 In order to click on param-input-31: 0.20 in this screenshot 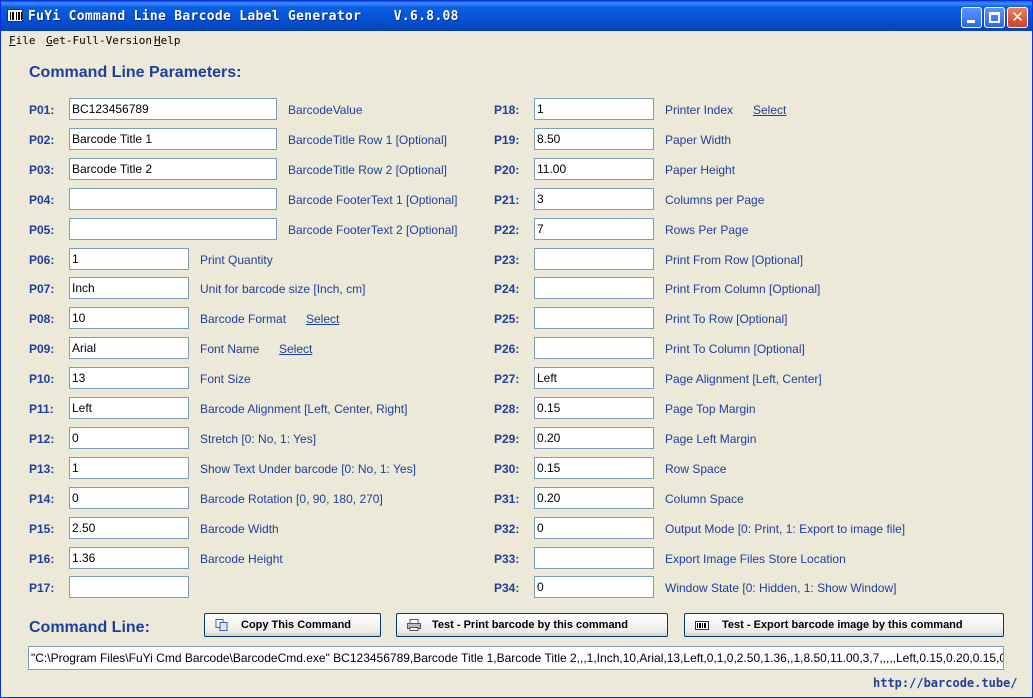, I will do `click(594, 498)`.